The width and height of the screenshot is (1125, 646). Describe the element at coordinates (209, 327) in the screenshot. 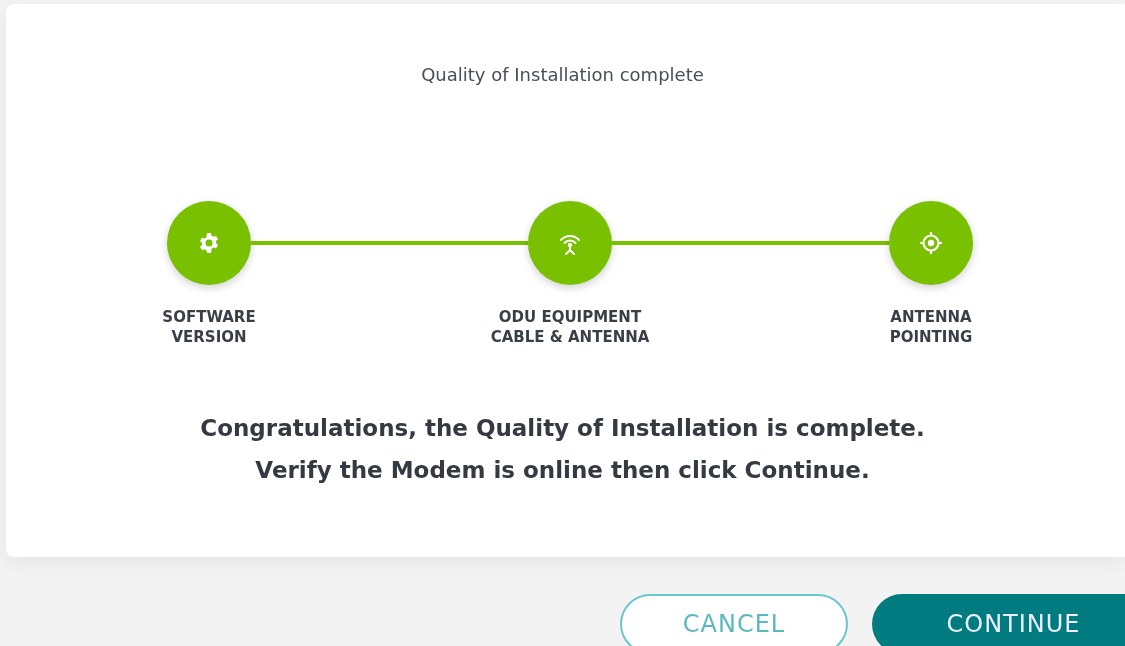

I see `step-label: SOFTWARE VERSION` at that location.